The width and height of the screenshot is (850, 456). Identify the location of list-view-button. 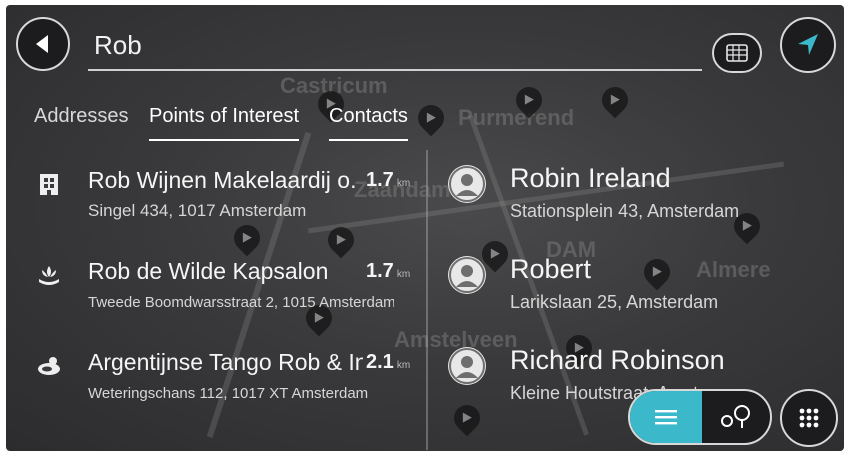
(666, 417).